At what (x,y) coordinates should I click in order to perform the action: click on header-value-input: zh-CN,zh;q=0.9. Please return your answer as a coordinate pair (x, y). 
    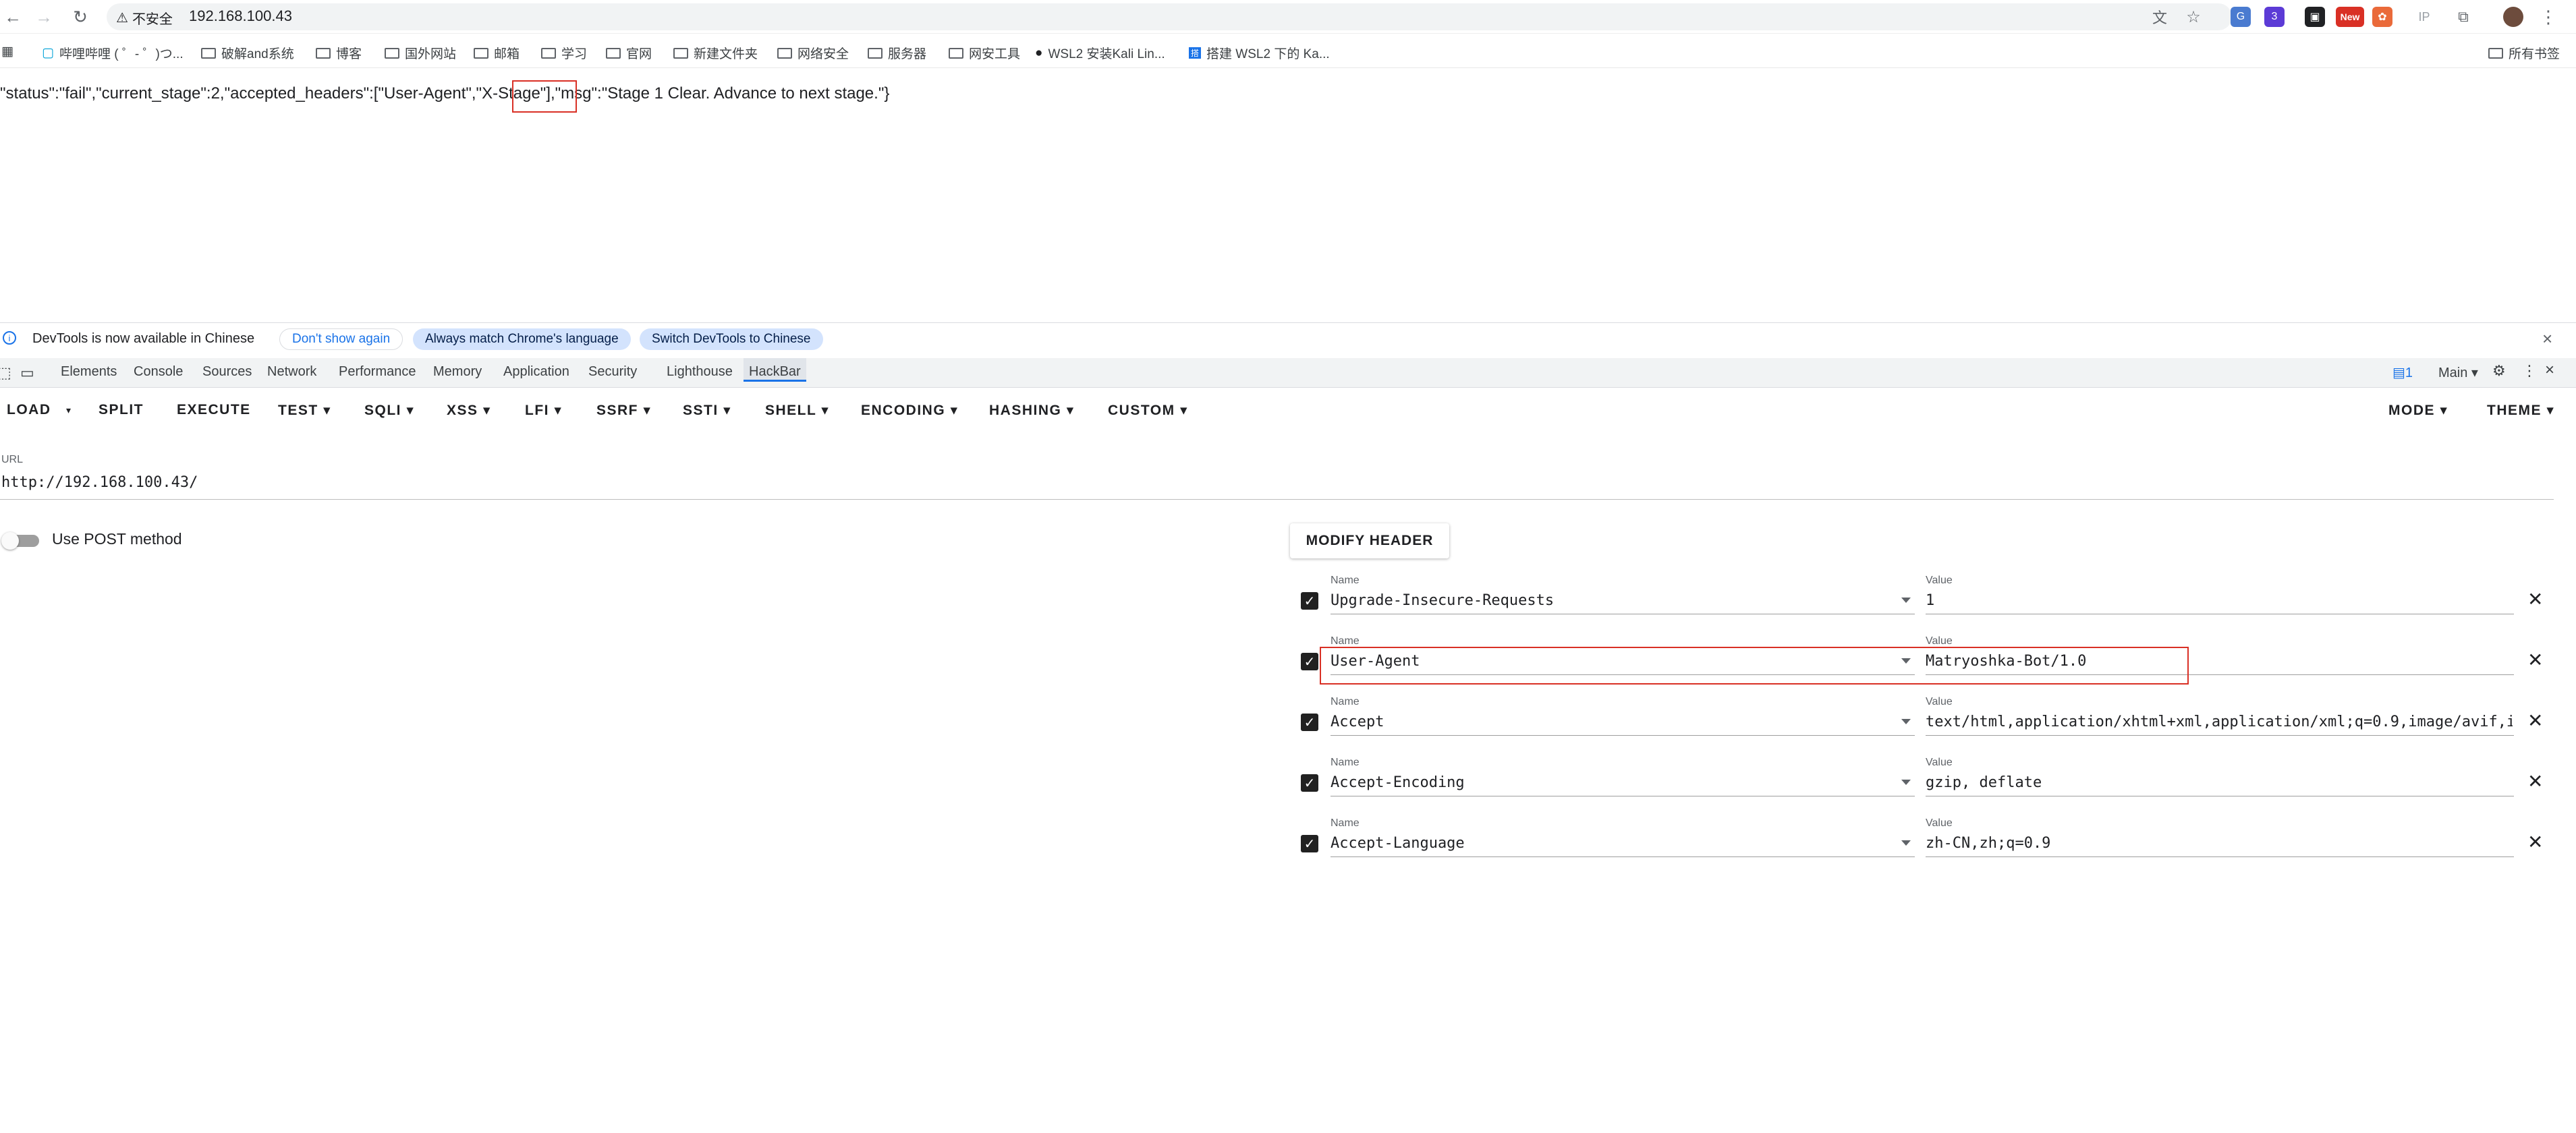
    Looking at the image, I should click on (2219, 844).